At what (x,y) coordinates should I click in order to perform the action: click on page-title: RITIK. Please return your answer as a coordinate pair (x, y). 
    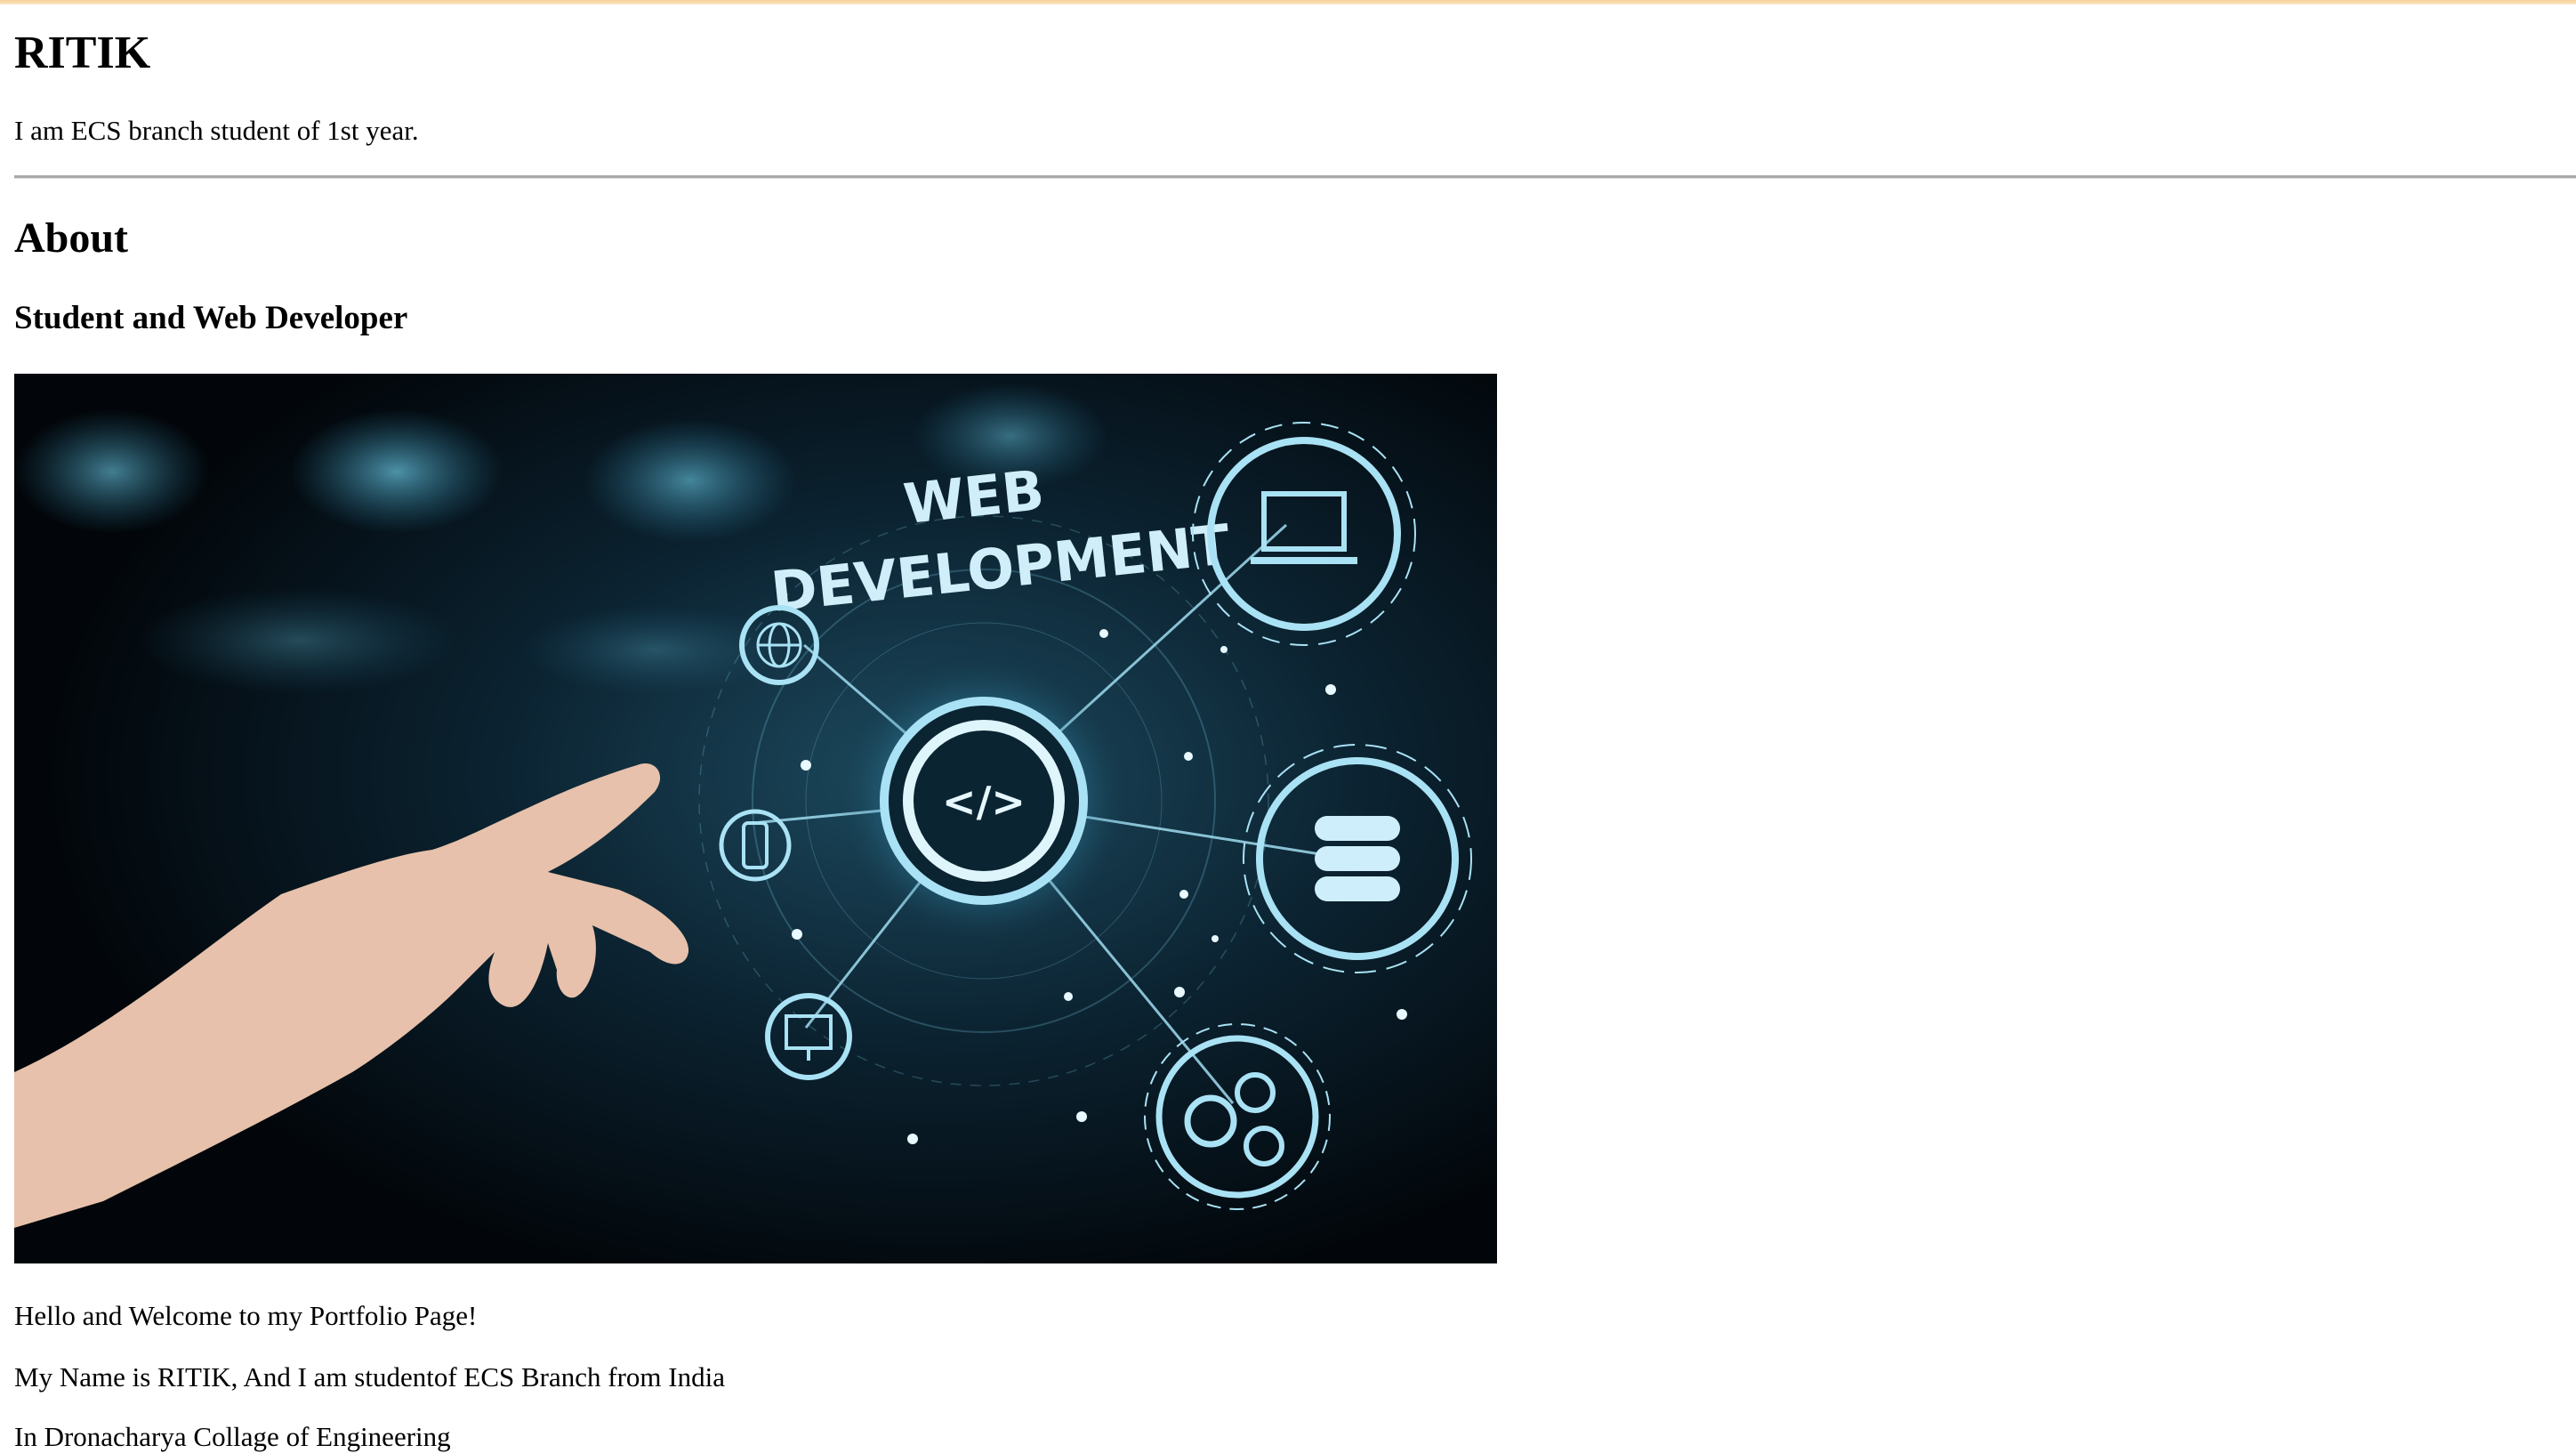
    Looking at the image, I should click on (82, 53).